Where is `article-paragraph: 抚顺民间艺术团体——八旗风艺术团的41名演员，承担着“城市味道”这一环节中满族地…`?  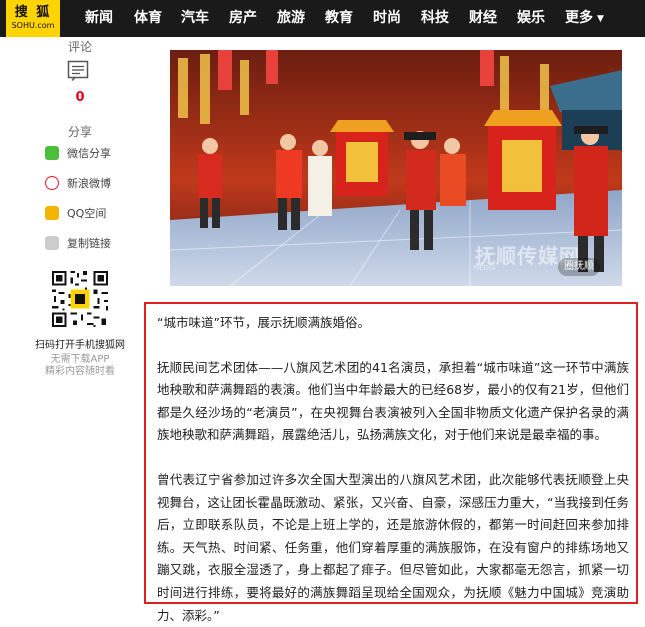
article-paragraph: 抚顺民间艺术团体——八旗风艺术团的41名演员，承担着“城市味道”这一环节中满族地… is located at coordinates (393, 401).